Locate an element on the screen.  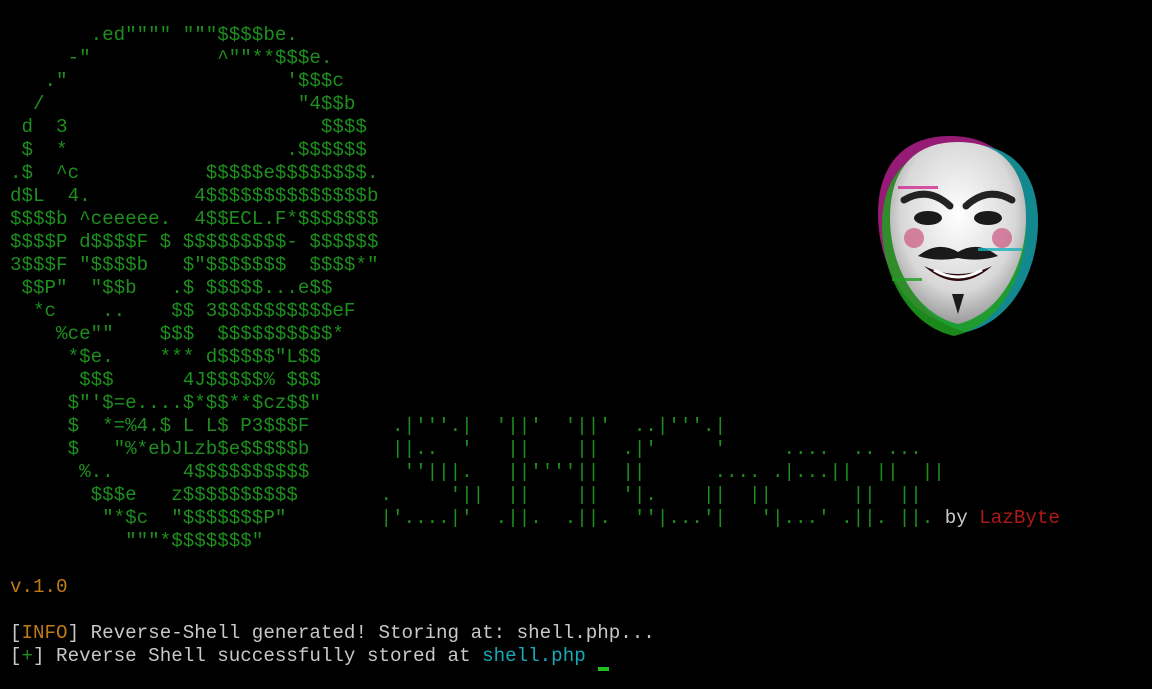
ascii-art-line: *$e. *** d$$$$$"L$$ is located at coordinates (165, 357).